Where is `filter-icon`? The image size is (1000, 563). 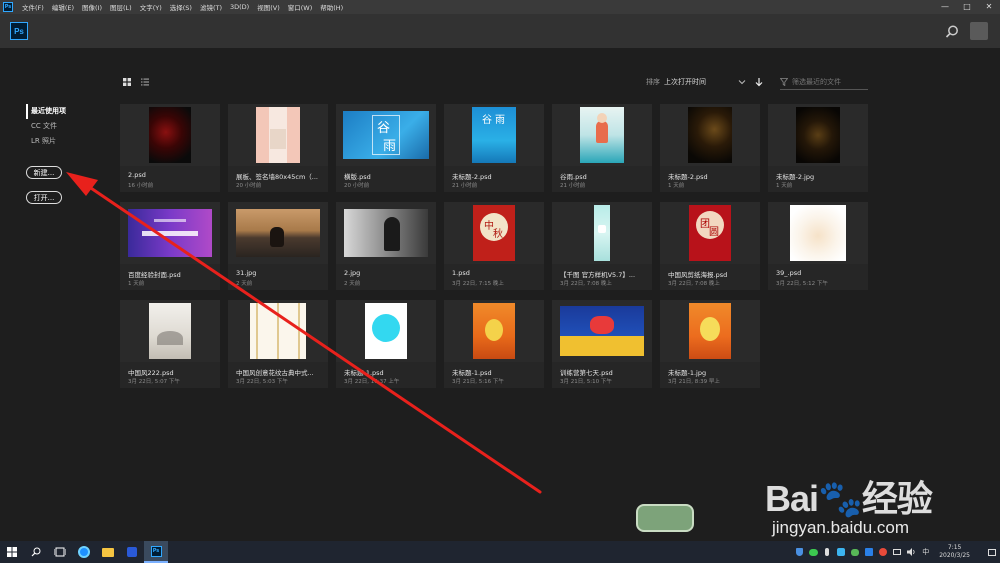
filter-icon is located at coordinates (784, 82).